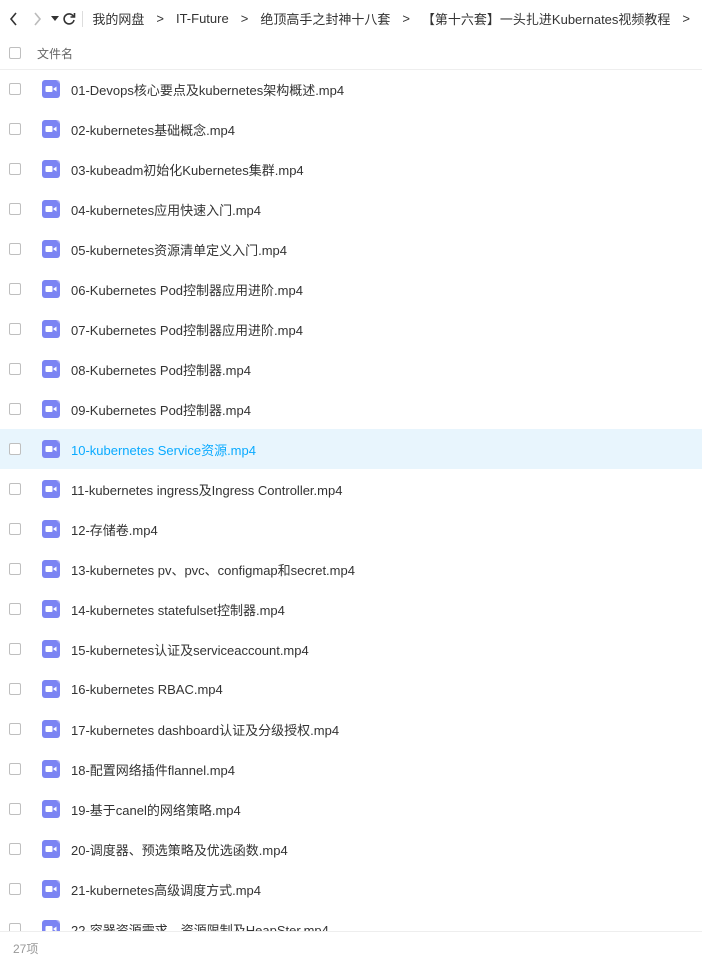 The image size is (702, 965). I want to click on file-name: 20-调度器、预选策略及优选函数.mp4, so click(179, 849).